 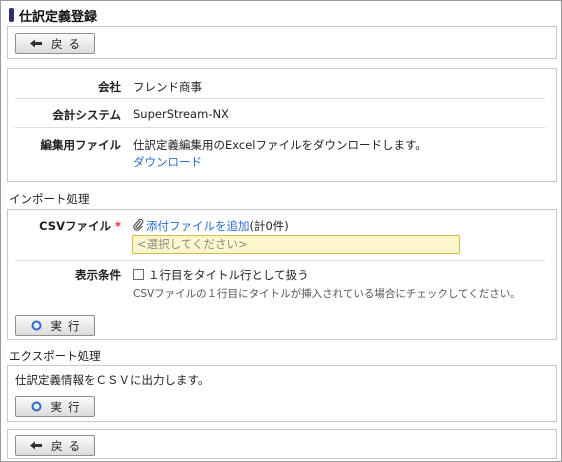 What do you see at coordinates (58, 17) in the screenshot?
I see `page-title: 仕訳定義登録` at bounding box center [58, 17].